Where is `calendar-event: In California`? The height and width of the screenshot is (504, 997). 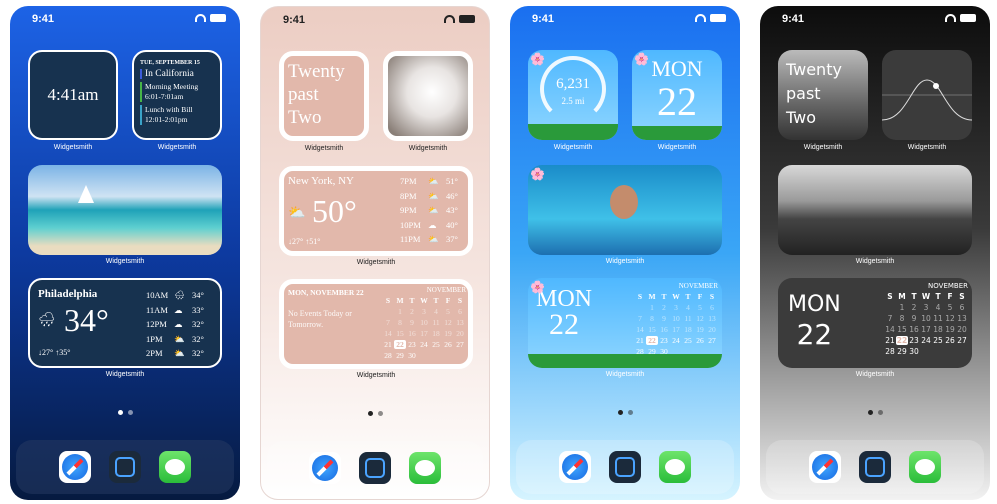
calendar-event: In California is located at coordinates (177, 74).